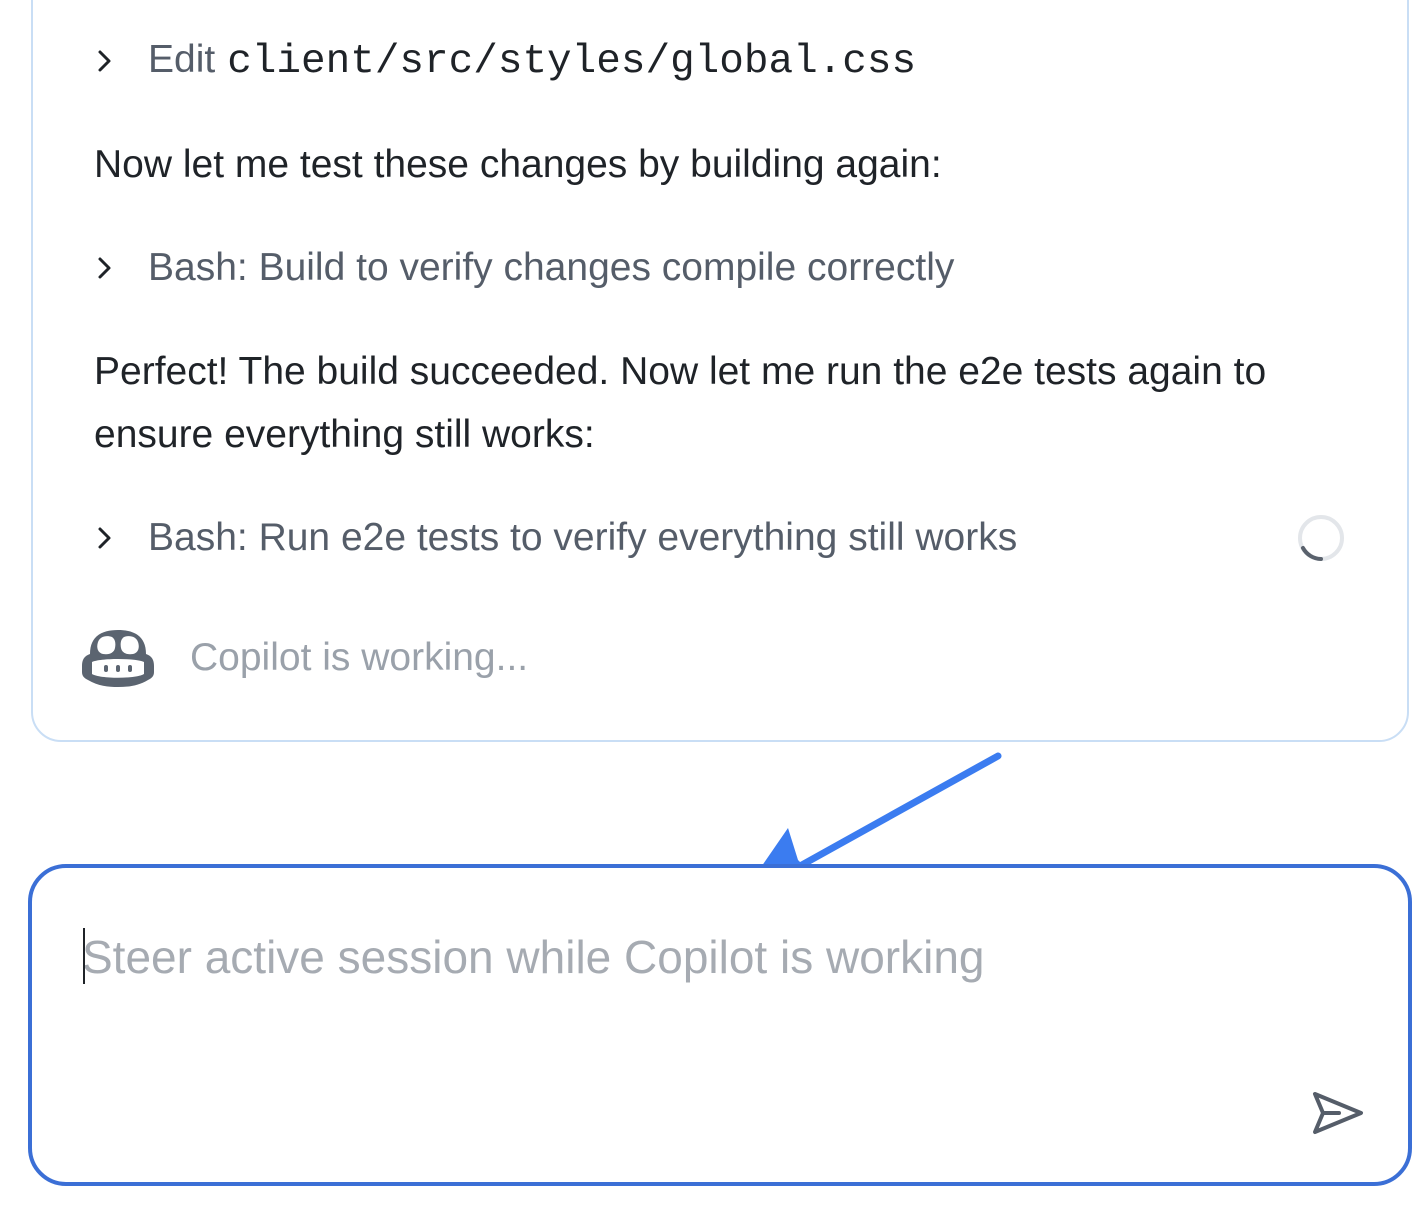 The image size is (1428, 1208). Describe the element at coordinates (118, 658) in the screenshot. I see `copilot-icon` at that location.